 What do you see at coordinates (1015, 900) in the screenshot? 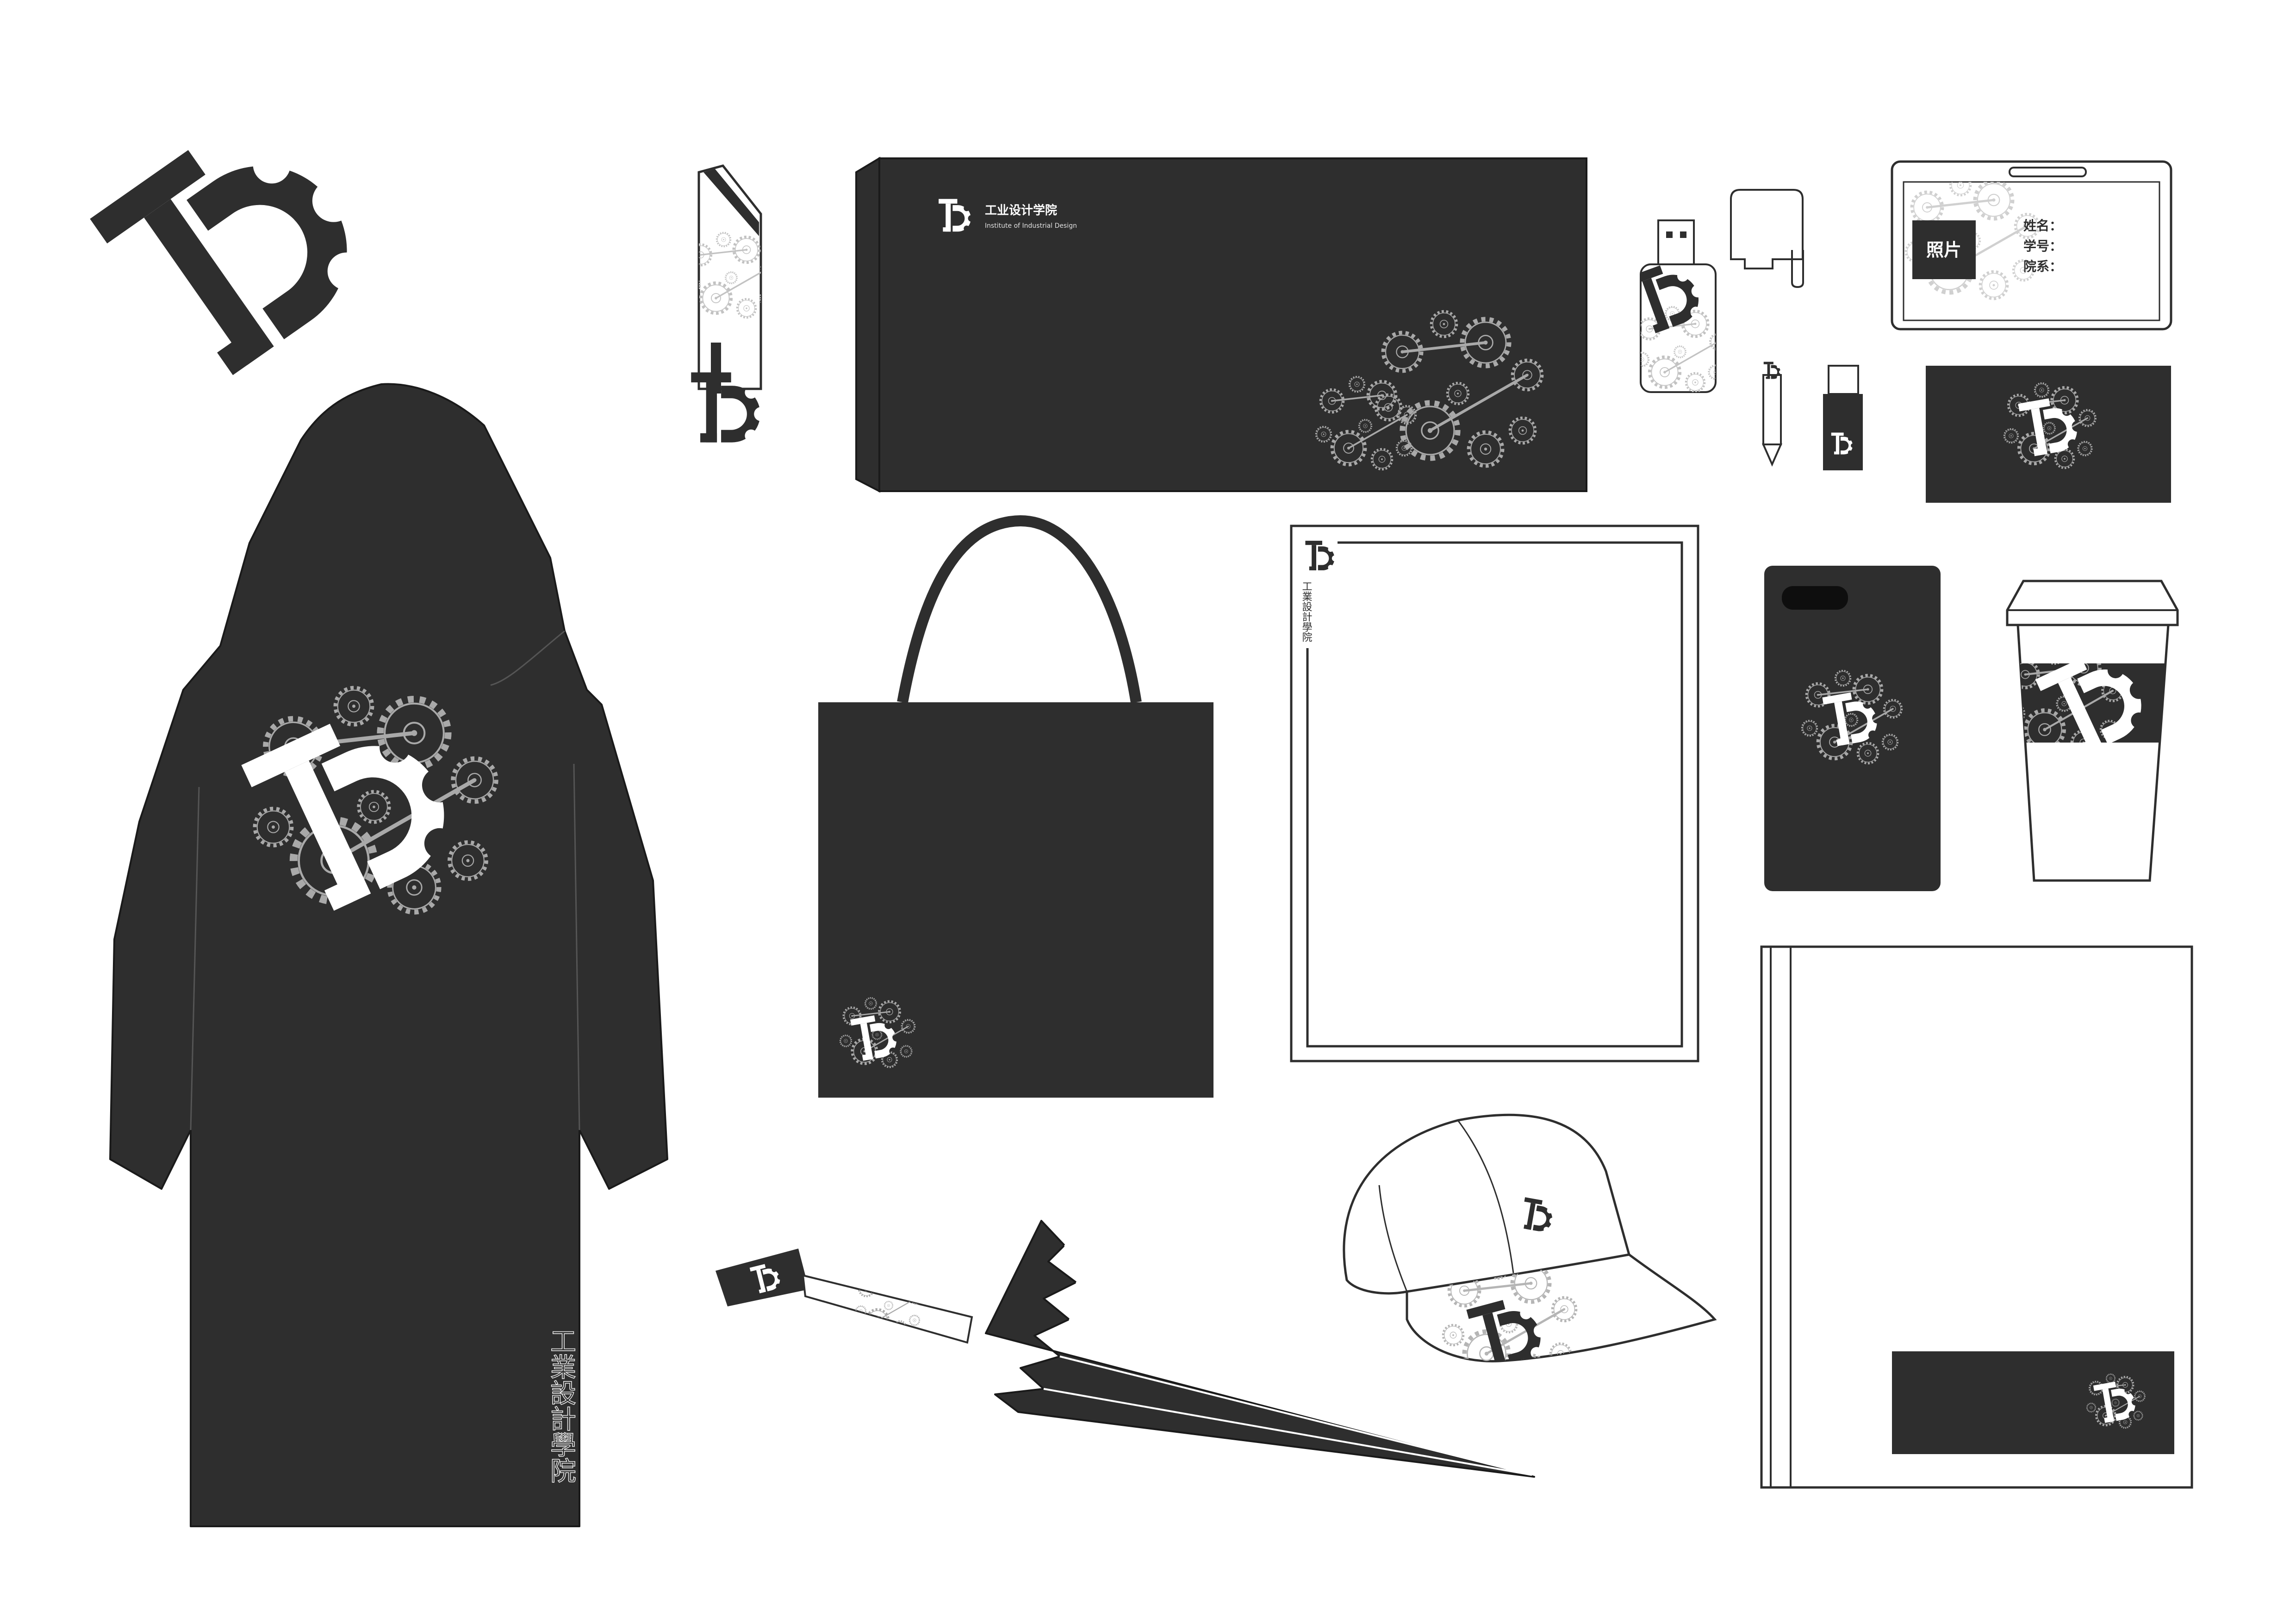
I see `tote-body` at bounding box center [1015, 900].